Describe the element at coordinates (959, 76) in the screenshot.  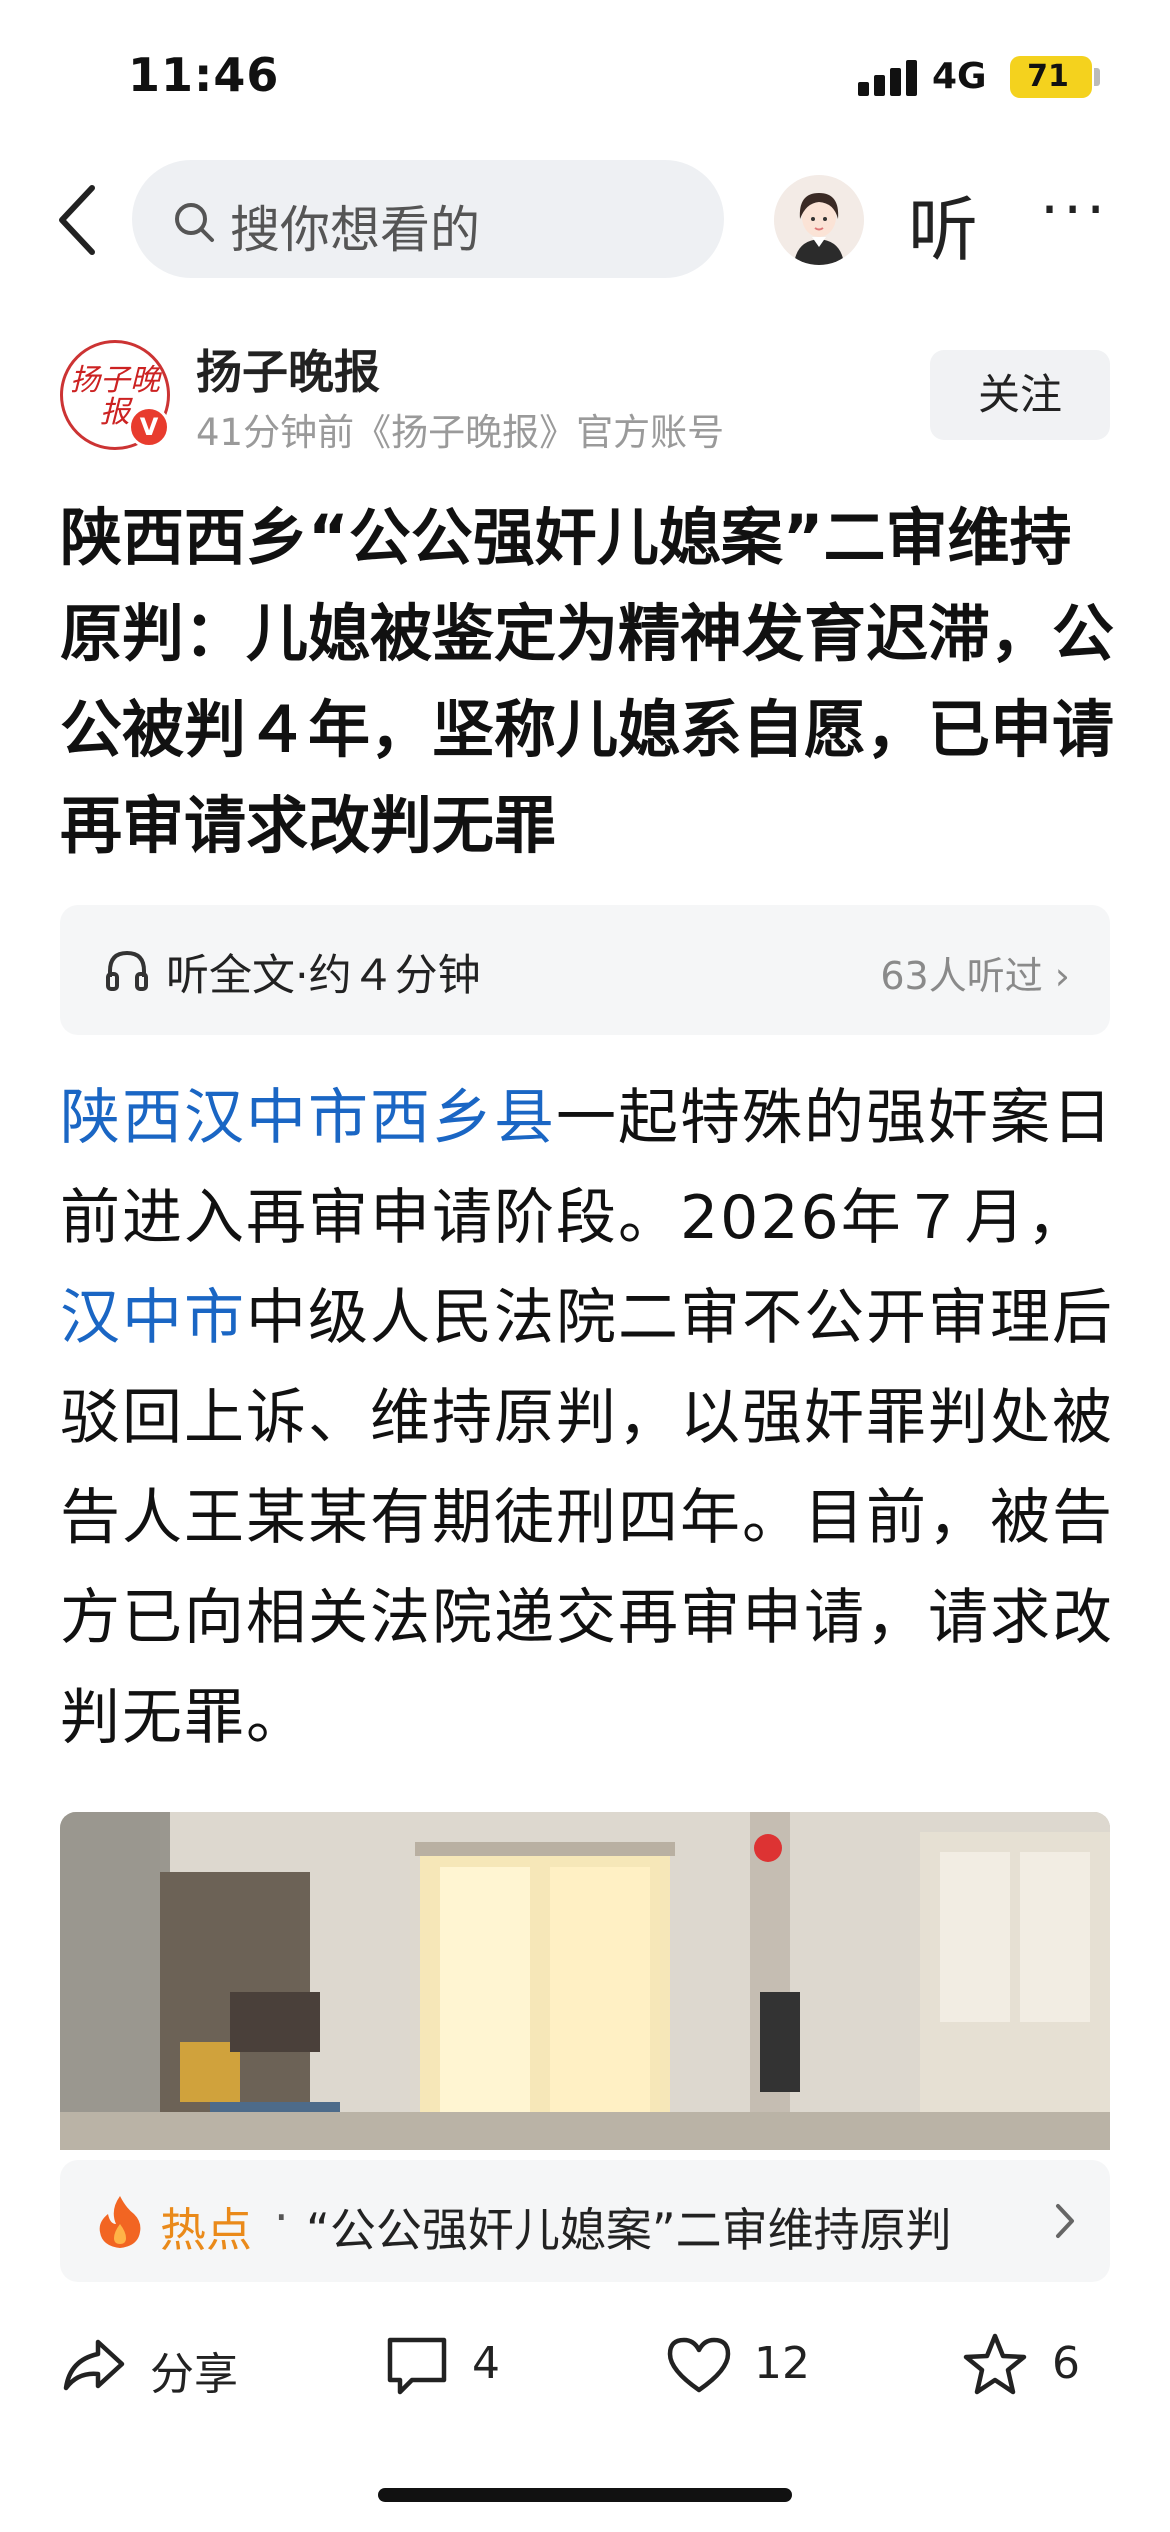
I see `network-type: 4G` at that location.